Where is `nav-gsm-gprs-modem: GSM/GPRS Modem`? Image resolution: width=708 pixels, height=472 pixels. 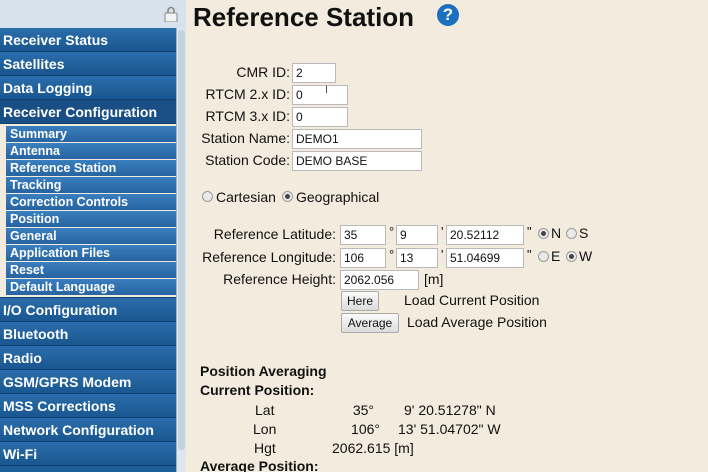 nav-gsm-gprs-modem: GSM/GPRS Modem is located at coordinates (88, 382).